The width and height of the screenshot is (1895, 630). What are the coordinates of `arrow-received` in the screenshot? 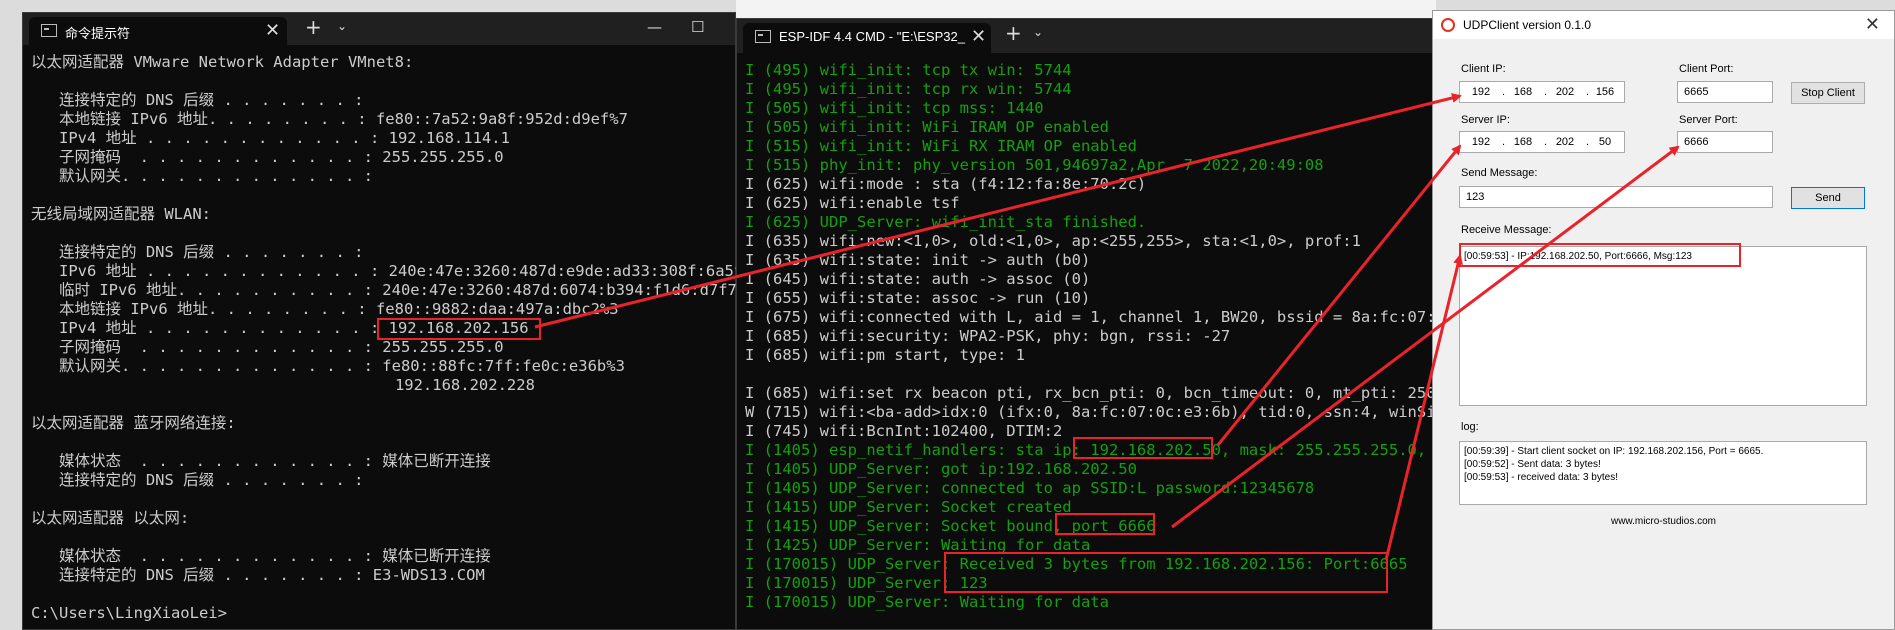 It's located at (1423, 407).